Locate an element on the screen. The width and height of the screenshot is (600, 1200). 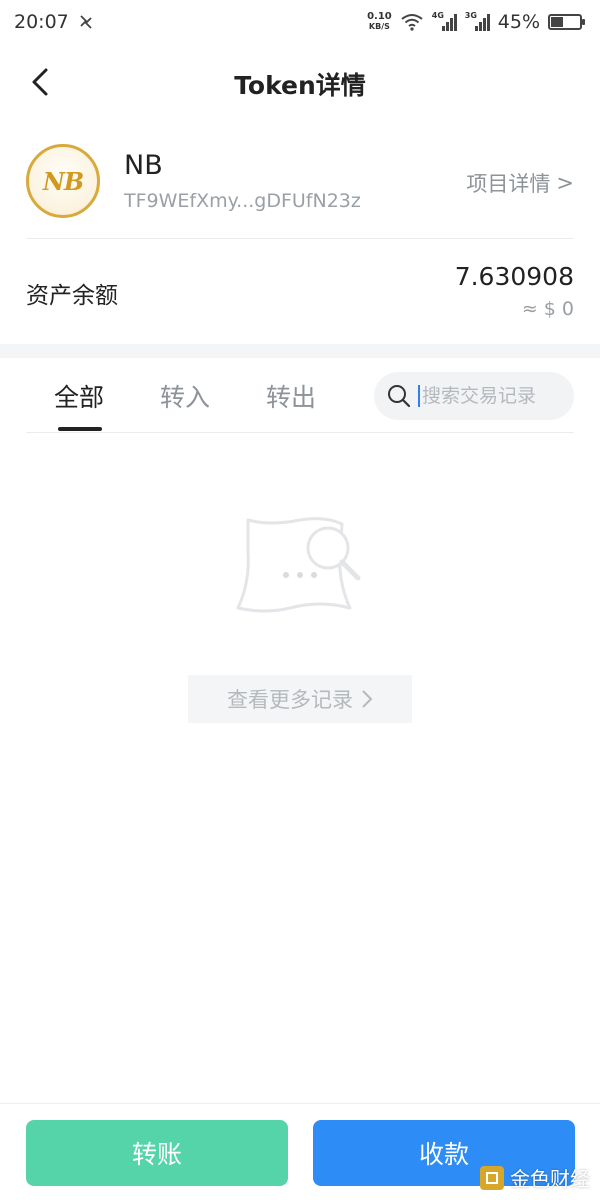
cellular-signal-1: 4G is located at coordinates (444, 21).